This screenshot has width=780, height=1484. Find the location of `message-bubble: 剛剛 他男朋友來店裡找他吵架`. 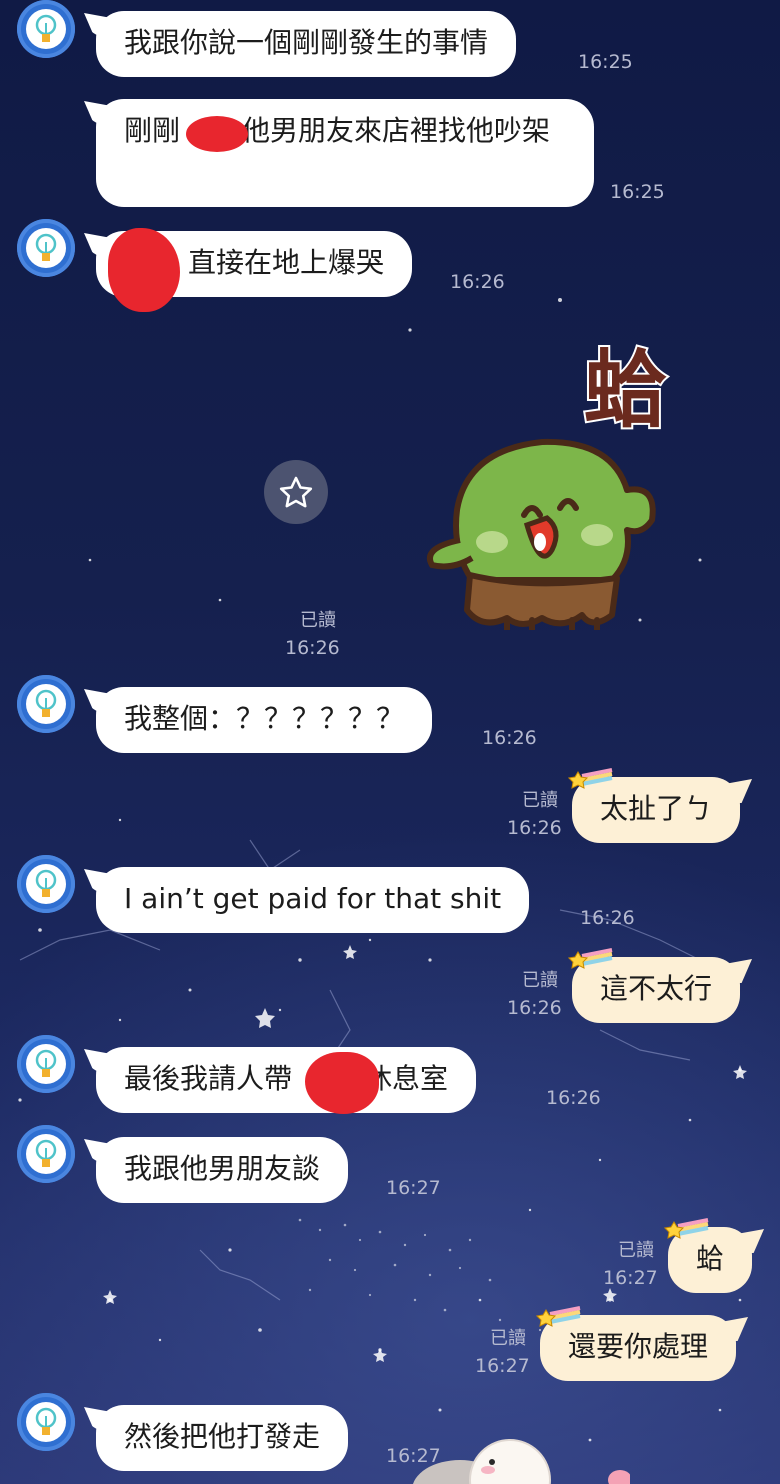

message-bubble: 剛剛 他男朋友來店裡找他吵架 is located at coordinates (345, 153).